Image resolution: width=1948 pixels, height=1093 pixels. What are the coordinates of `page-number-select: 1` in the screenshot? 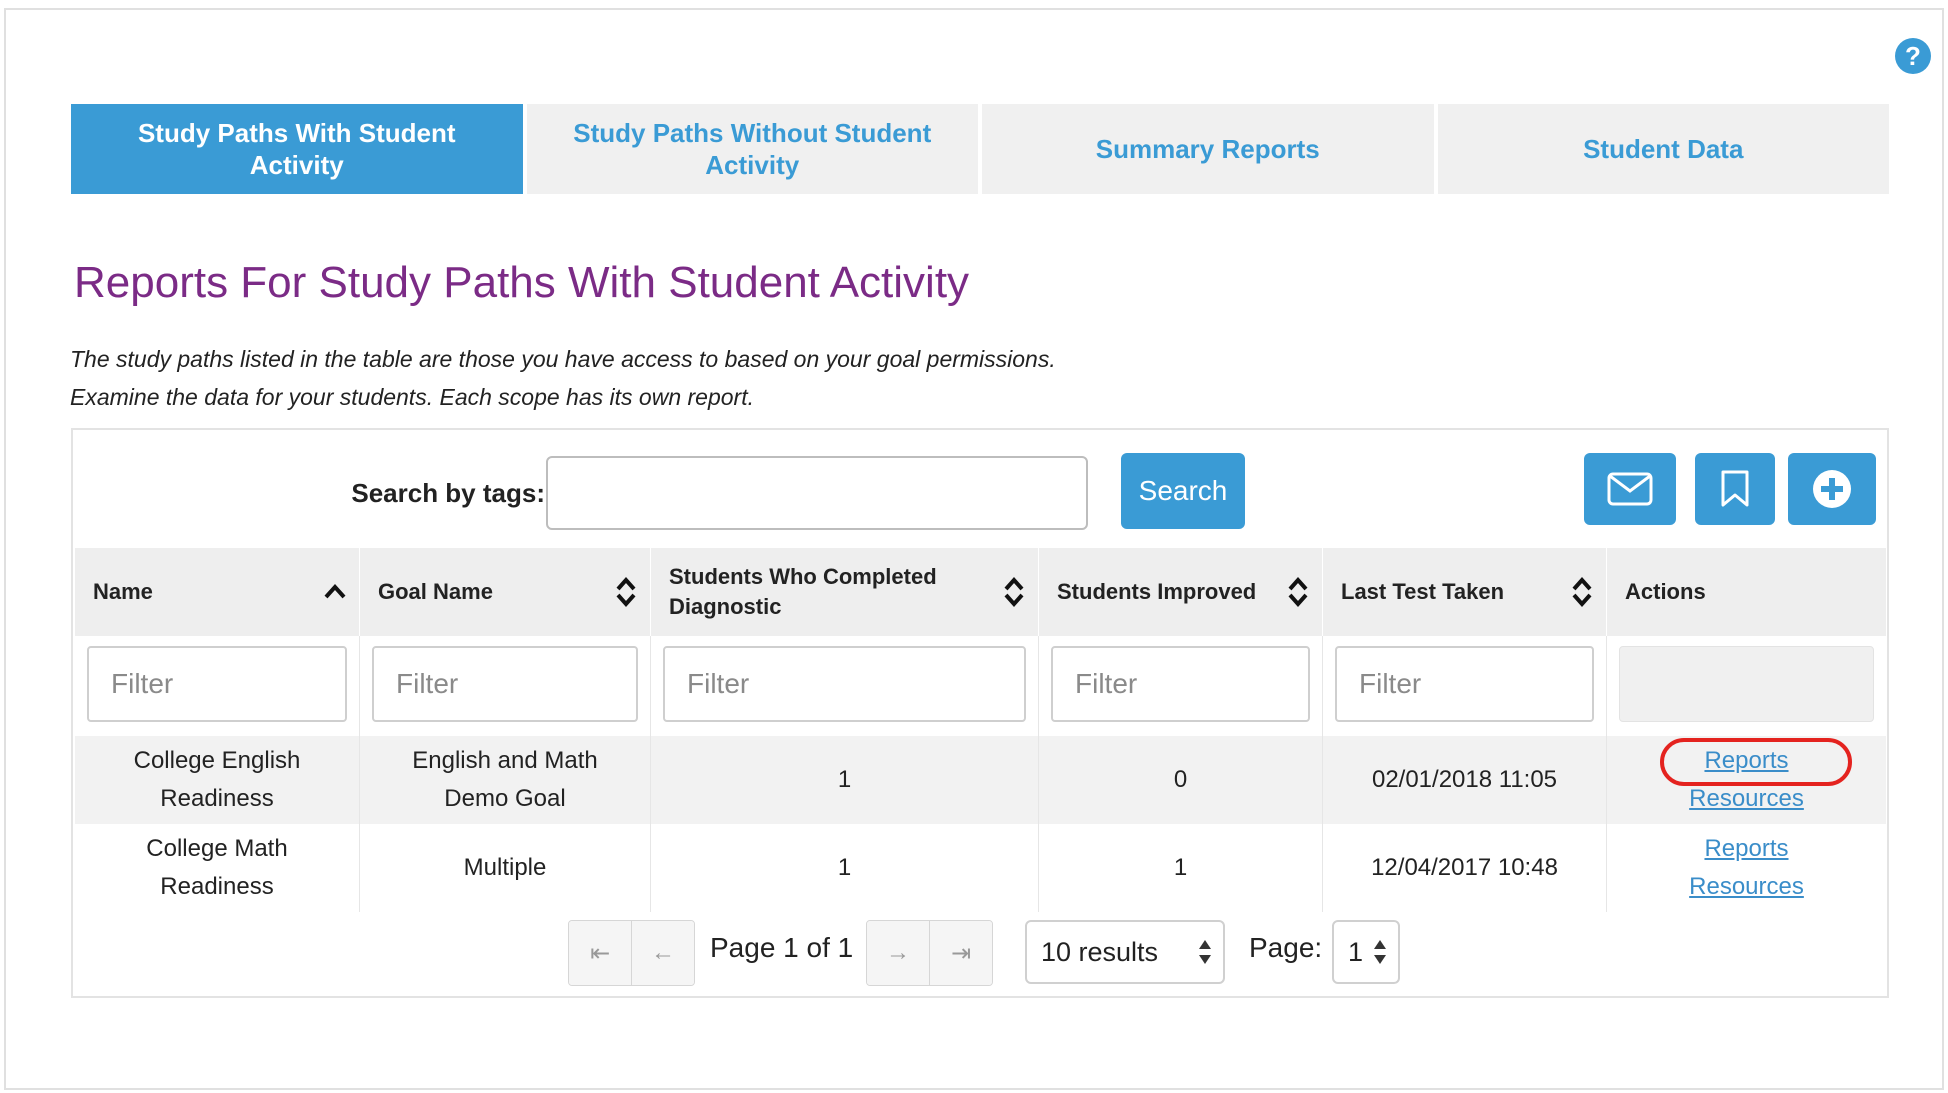 It's located at (1366, 952).